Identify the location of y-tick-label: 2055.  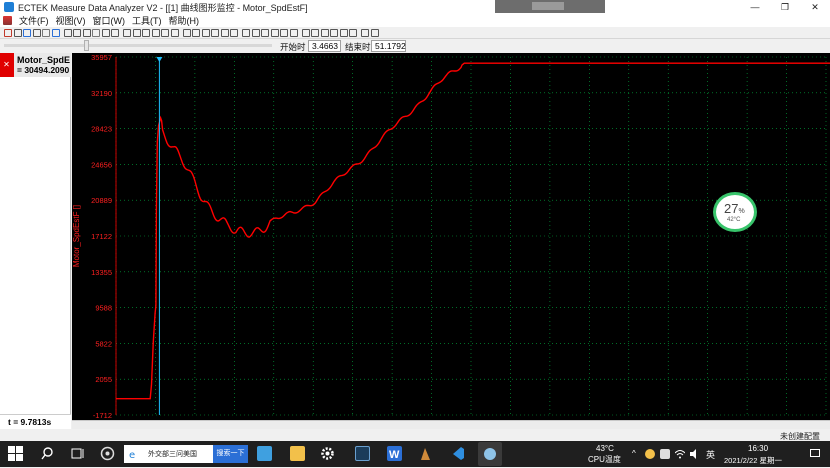
(103, 379).